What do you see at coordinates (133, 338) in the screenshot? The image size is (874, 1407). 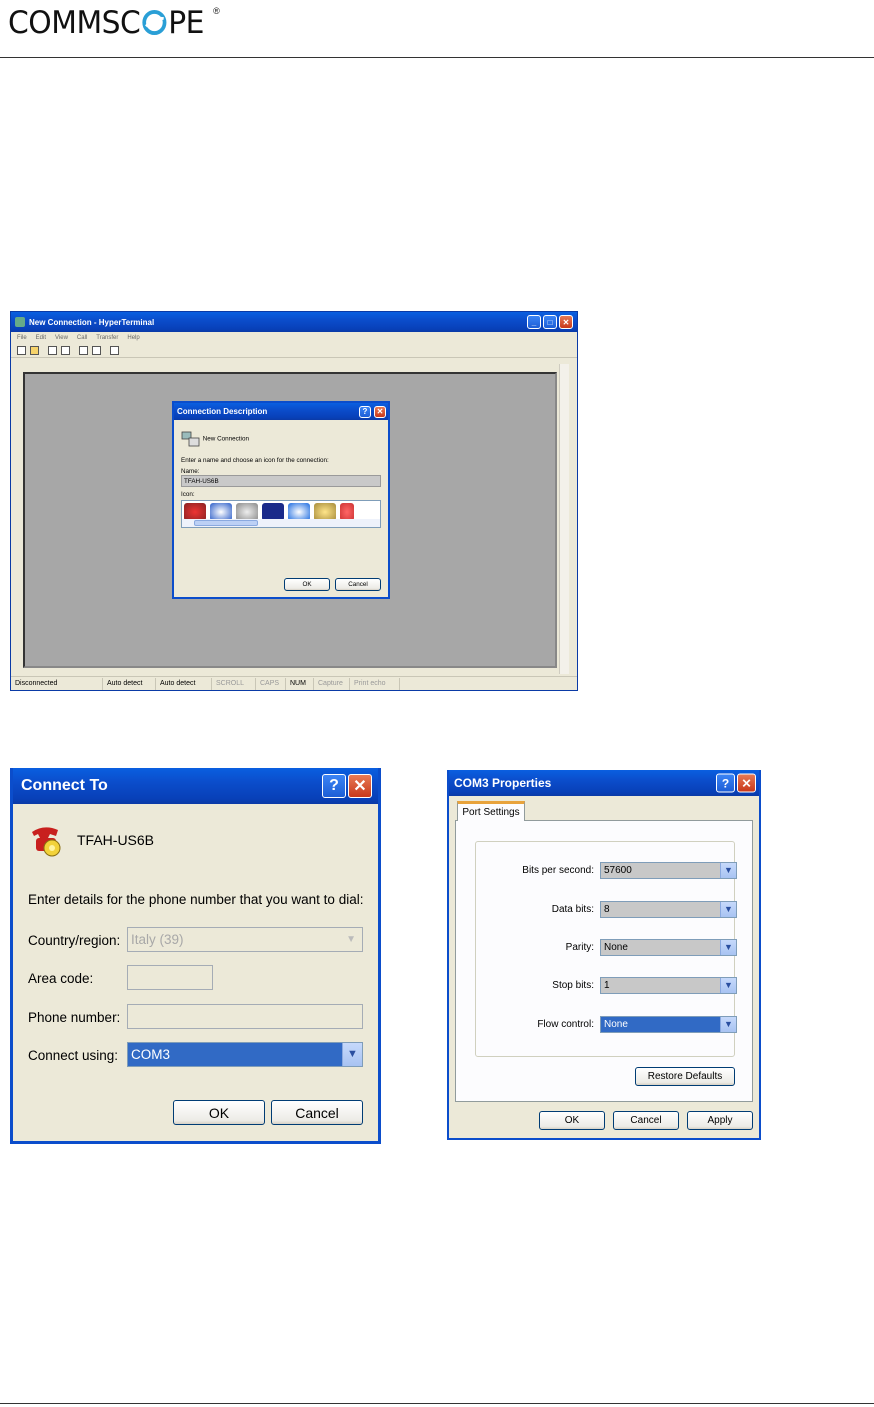 I see `menu-help: Help` at bounding box center [133, 338].